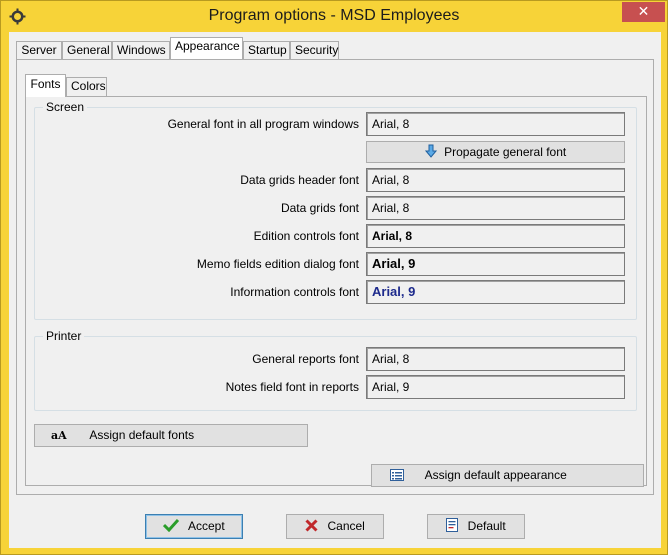  I want to click on notes-field-font-label: Notes field font in reports, so click(292, 387).